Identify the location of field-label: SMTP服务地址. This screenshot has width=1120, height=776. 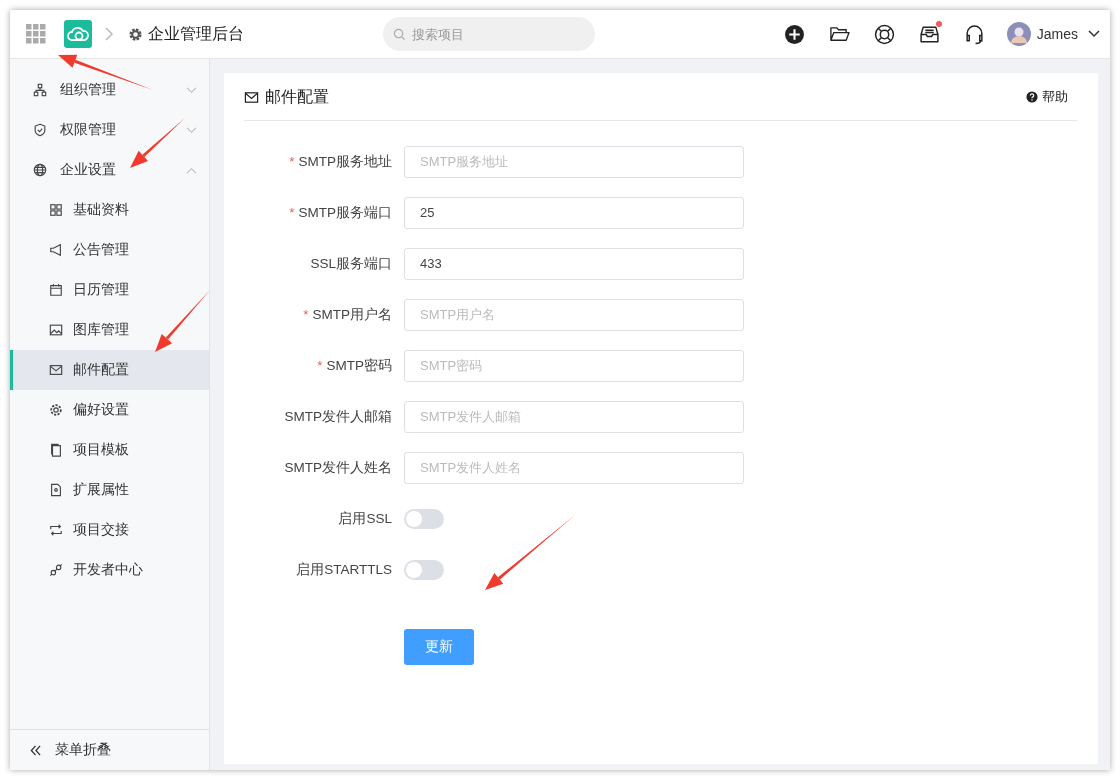
(345, 161).